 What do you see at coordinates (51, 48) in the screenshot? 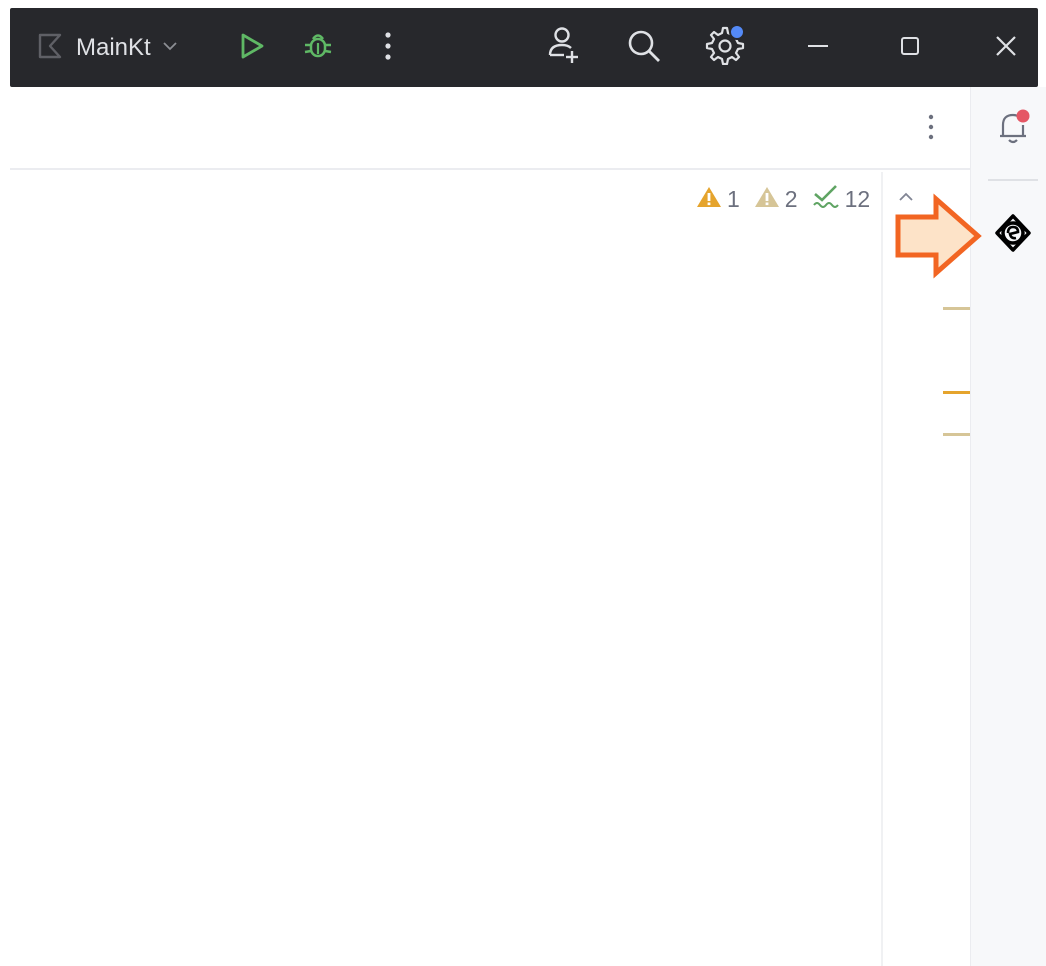
I see `kotlin-file-icon` at bounding box center [51, 48].